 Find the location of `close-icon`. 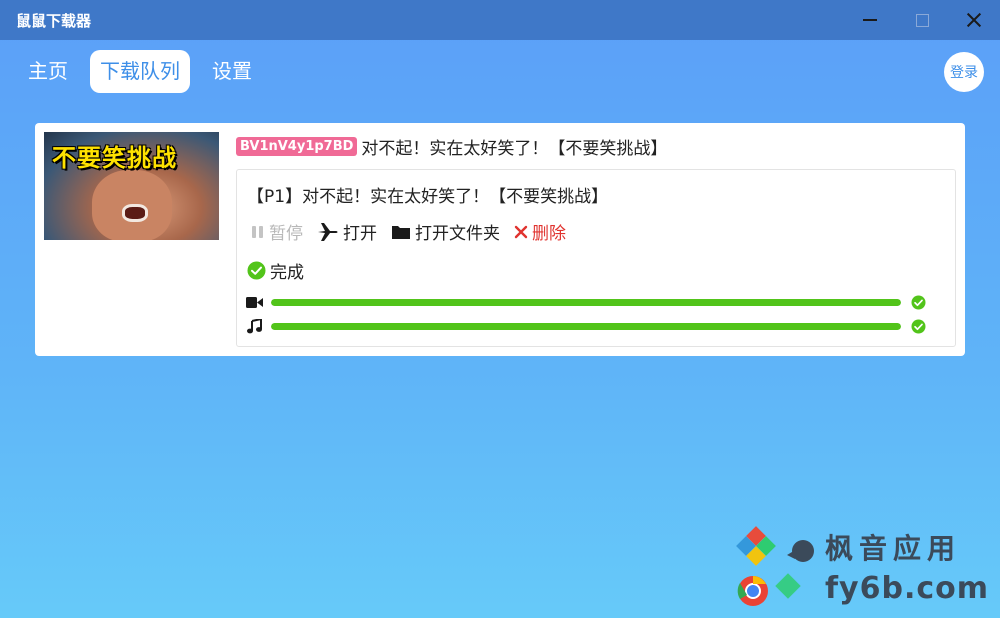

close-icon is located at coordinates (974, 20).